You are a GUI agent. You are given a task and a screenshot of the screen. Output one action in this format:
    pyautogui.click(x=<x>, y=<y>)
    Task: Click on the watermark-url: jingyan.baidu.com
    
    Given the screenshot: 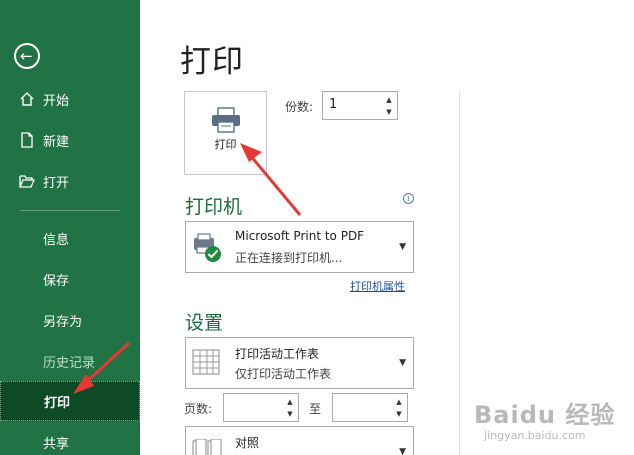 What is the action you would take?
    pyautogui.click(x=535, y=435)
    